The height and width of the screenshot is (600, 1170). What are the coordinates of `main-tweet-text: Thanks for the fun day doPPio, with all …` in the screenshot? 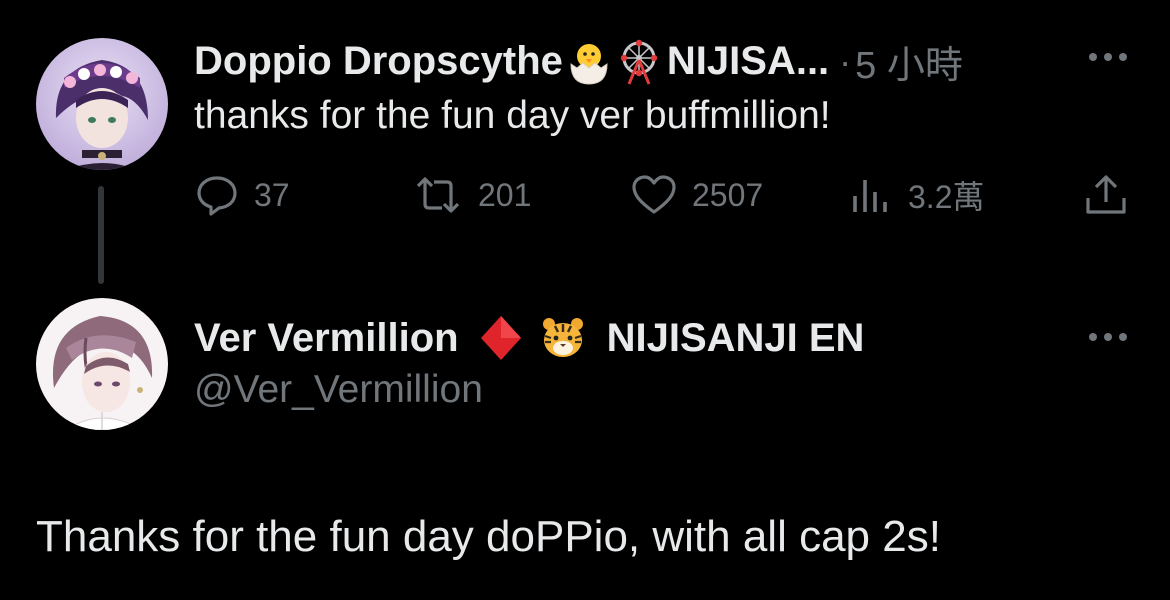 It's located at (488, 536).